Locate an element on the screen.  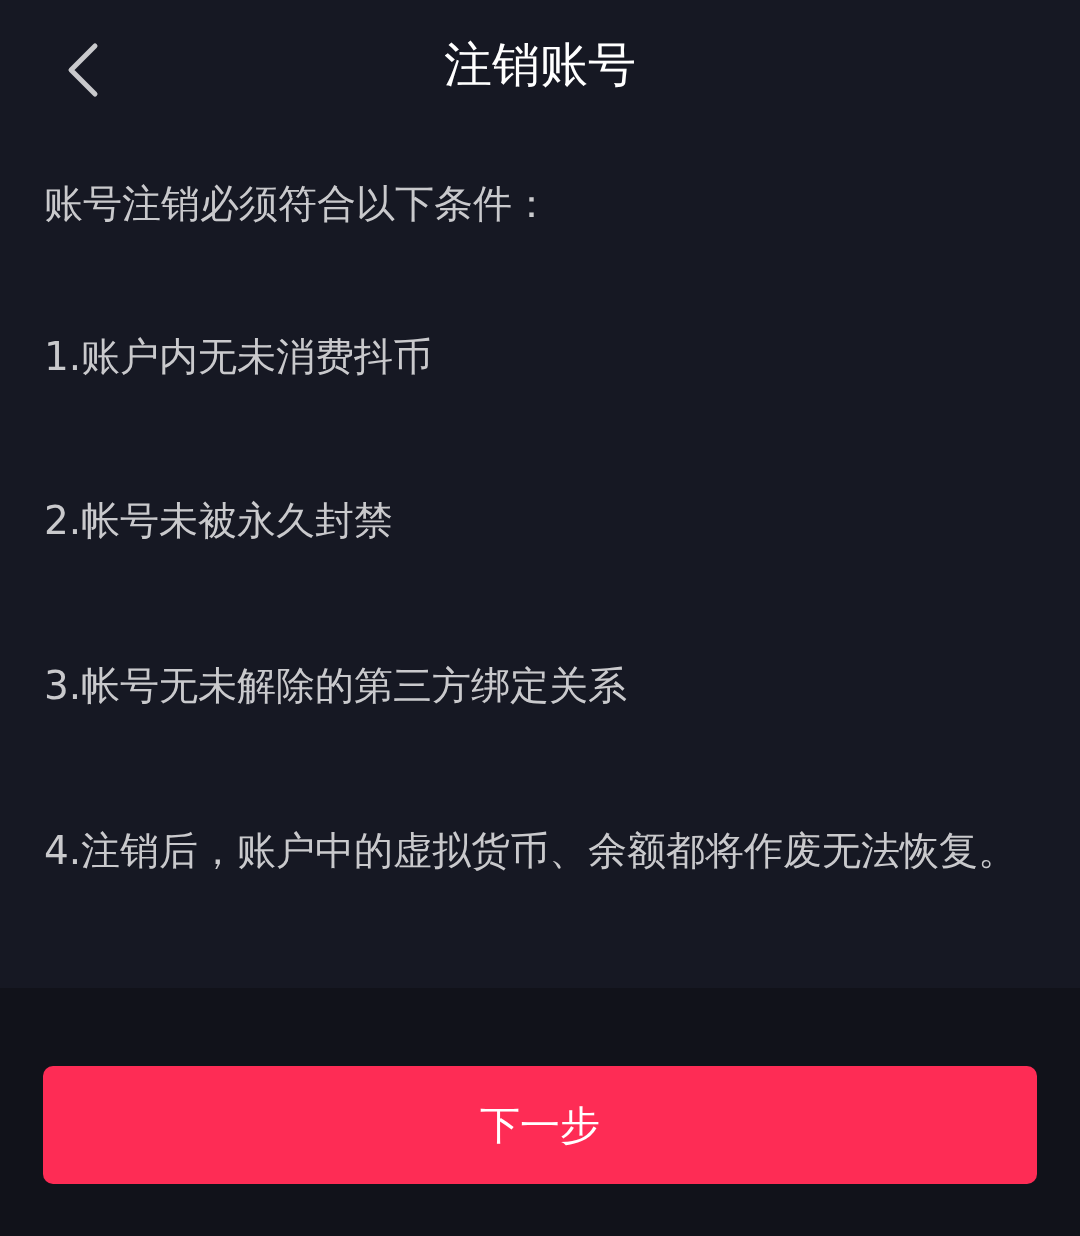
page-title: 注销账号 is located at coordinates (540, 64).